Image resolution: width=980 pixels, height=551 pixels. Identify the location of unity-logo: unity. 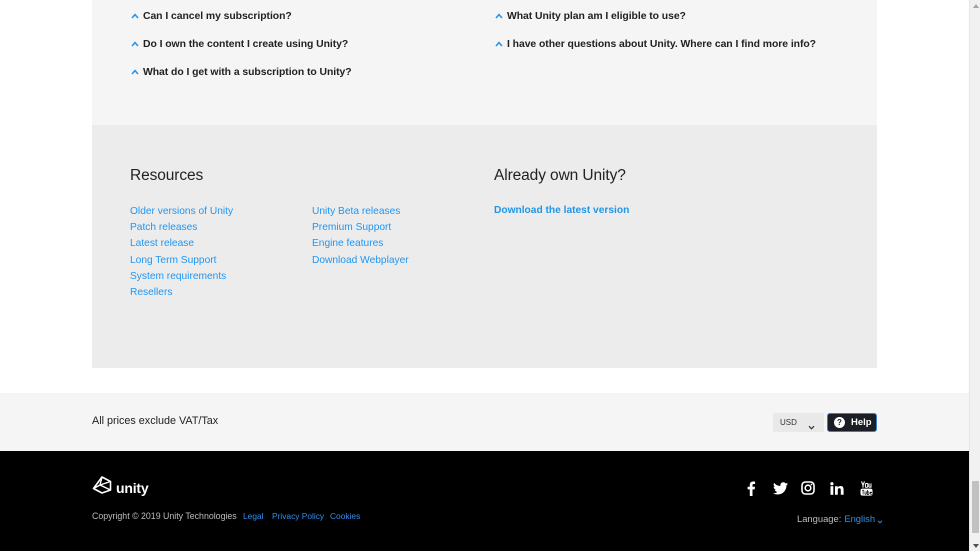
(120, 487).